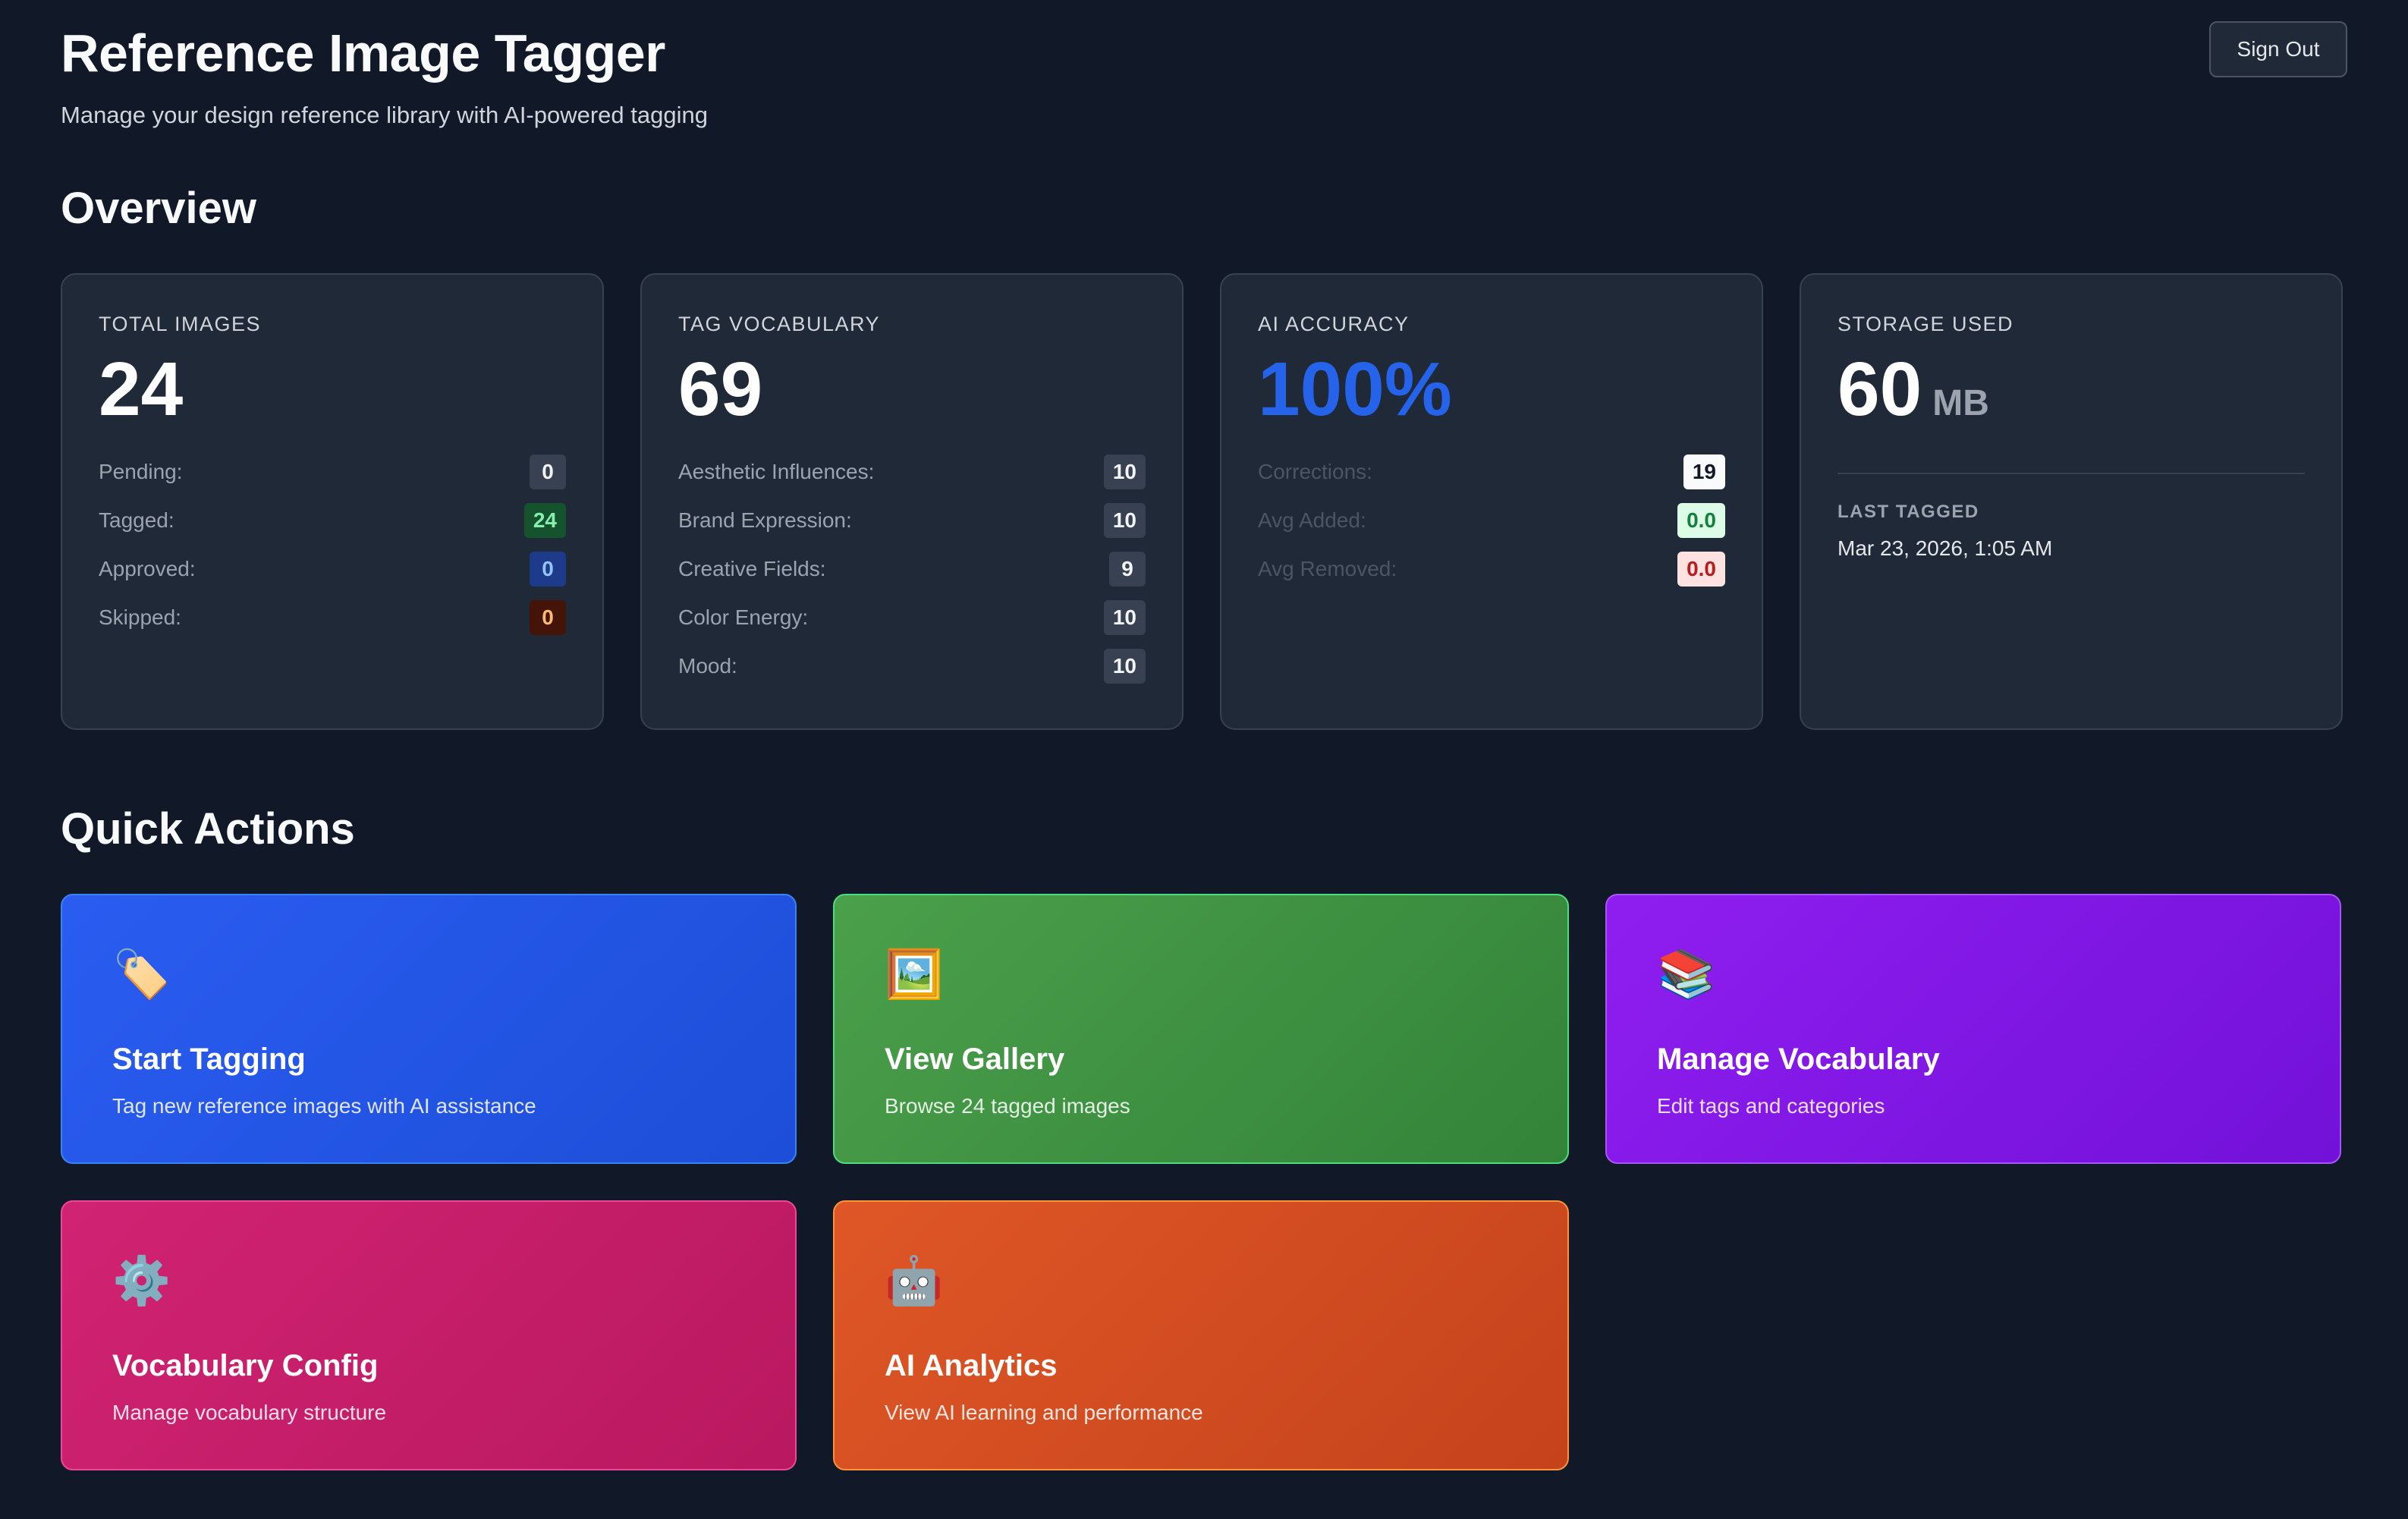 This screenshot has width=2408, height=1519. Describe the element at coordinates (332, 520) in the screenshot. I see `stat-row-tagged: Tagged: 24` at that location.